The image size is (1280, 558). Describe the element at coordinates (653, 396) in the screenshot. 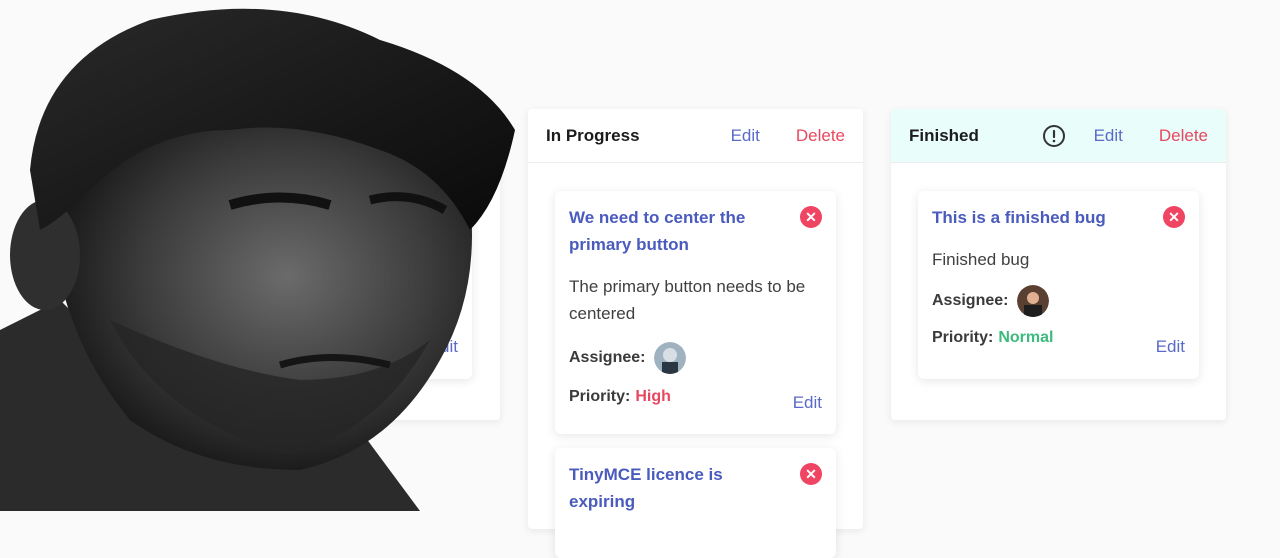

I see `priority-value: High` at that location.